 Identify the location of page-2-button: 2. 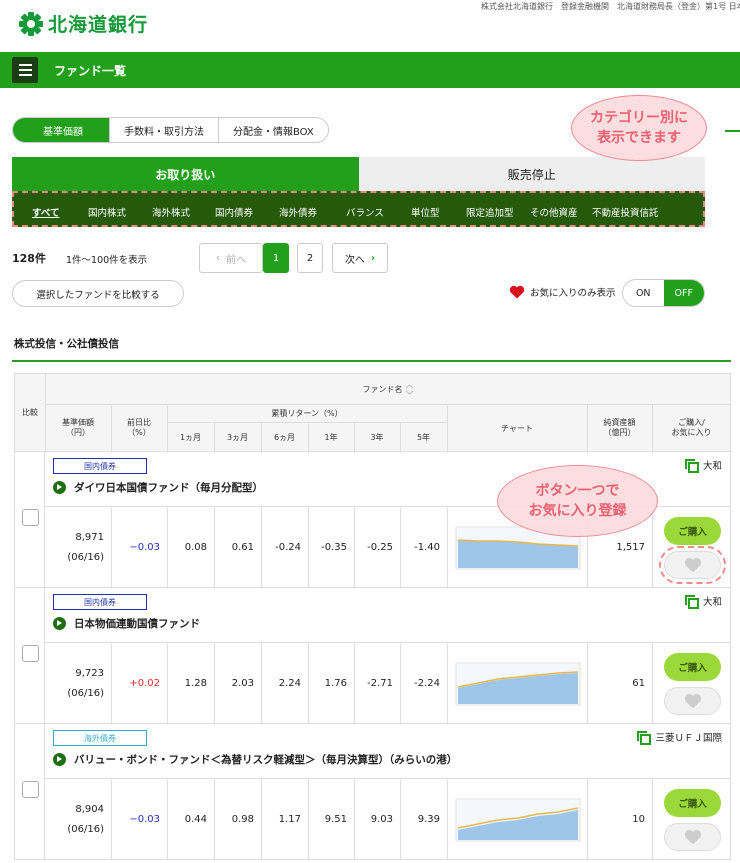
(310, 258).